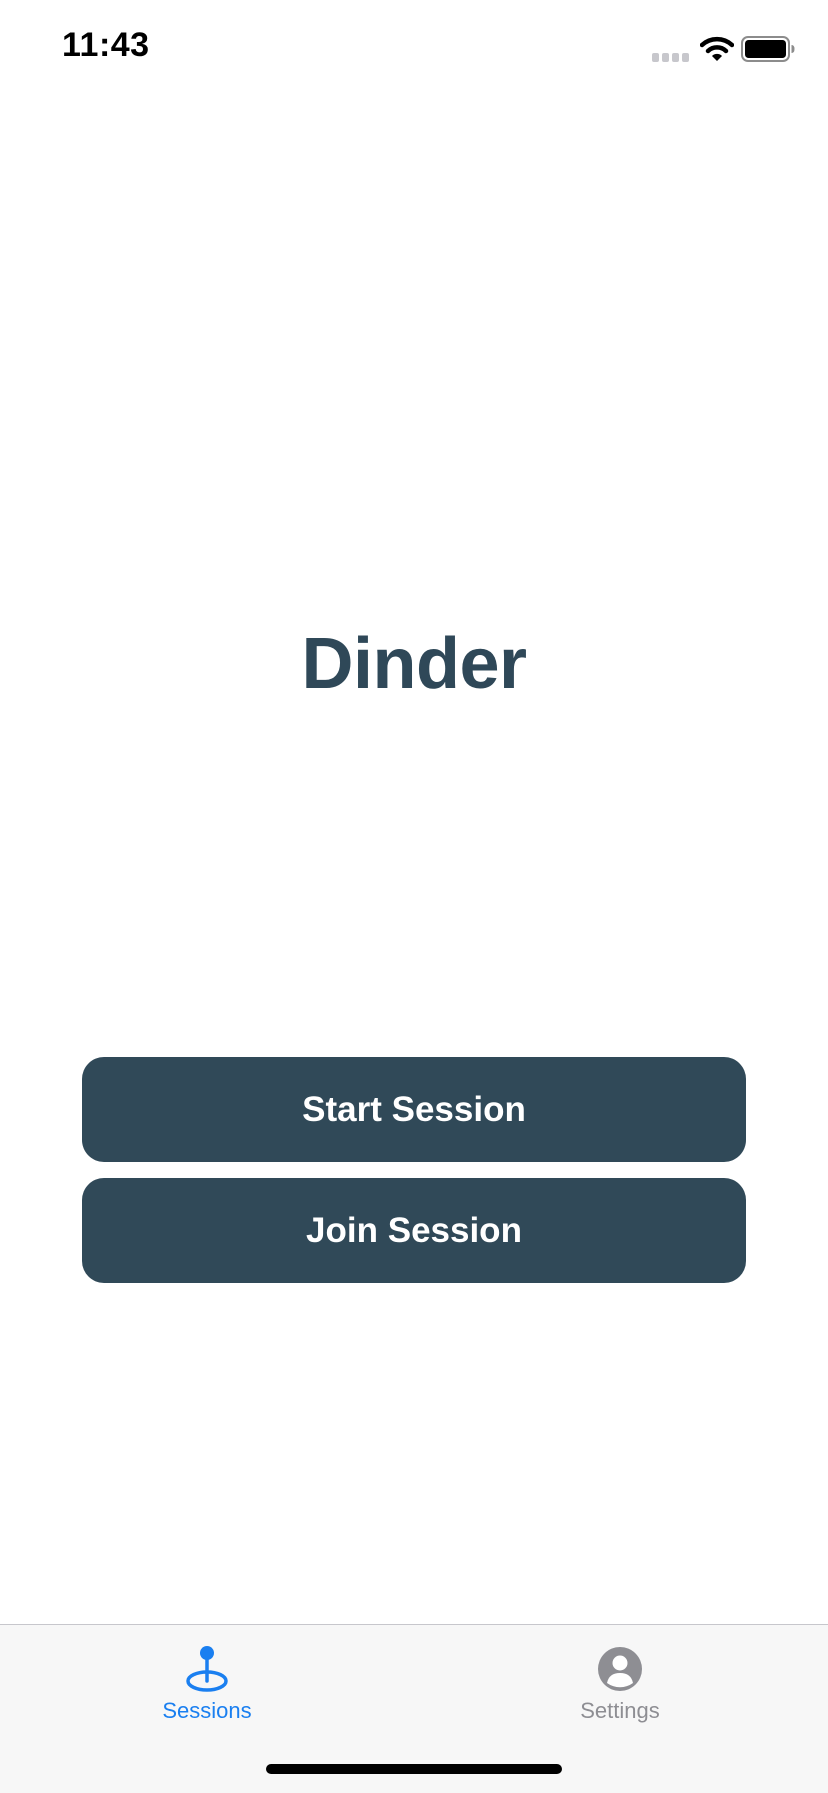 This screenshot has width=828, height=1793. What do you see at coordinates (414, 664) in the screenshot?
I see `app-title: Dinder` at bounding box center [414, 664].